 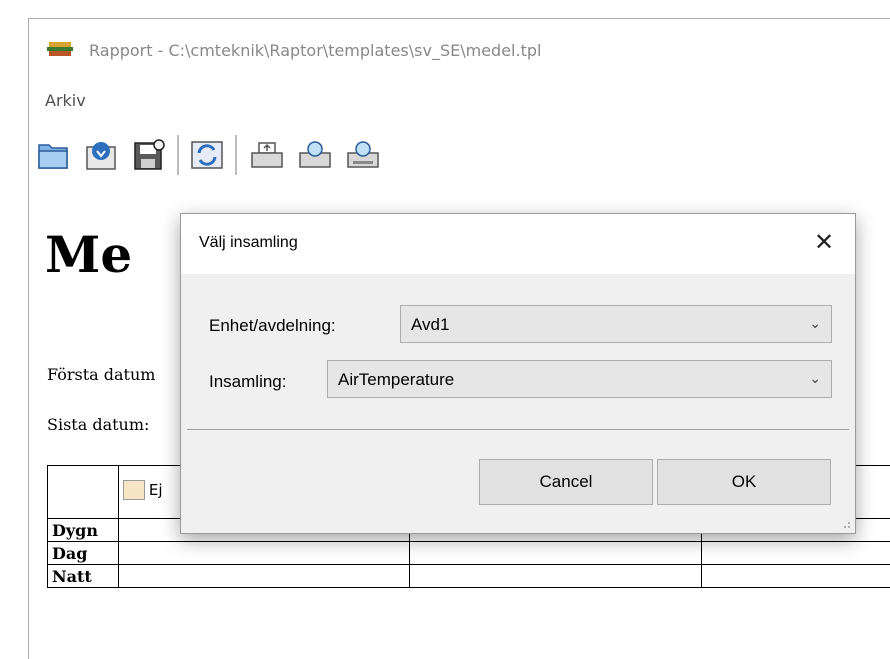 What do you see at coordinates (101, 374) in the screenshot?
I see `first-date-label: Första datum` at bounding box center [101, 374].